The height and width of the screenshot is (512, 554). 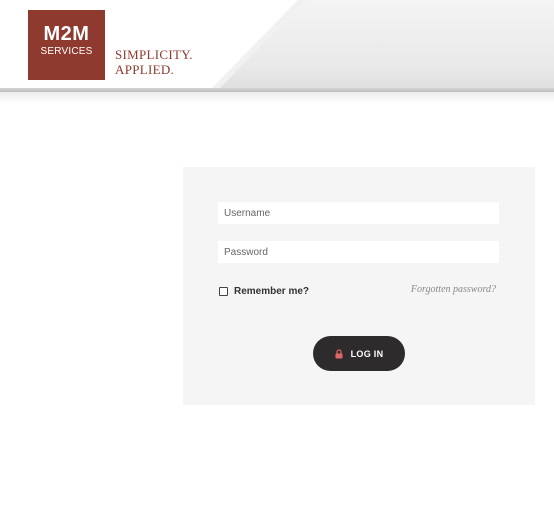 I want to click on remember-me-label: Remember me?, so click(x=272, y=291).